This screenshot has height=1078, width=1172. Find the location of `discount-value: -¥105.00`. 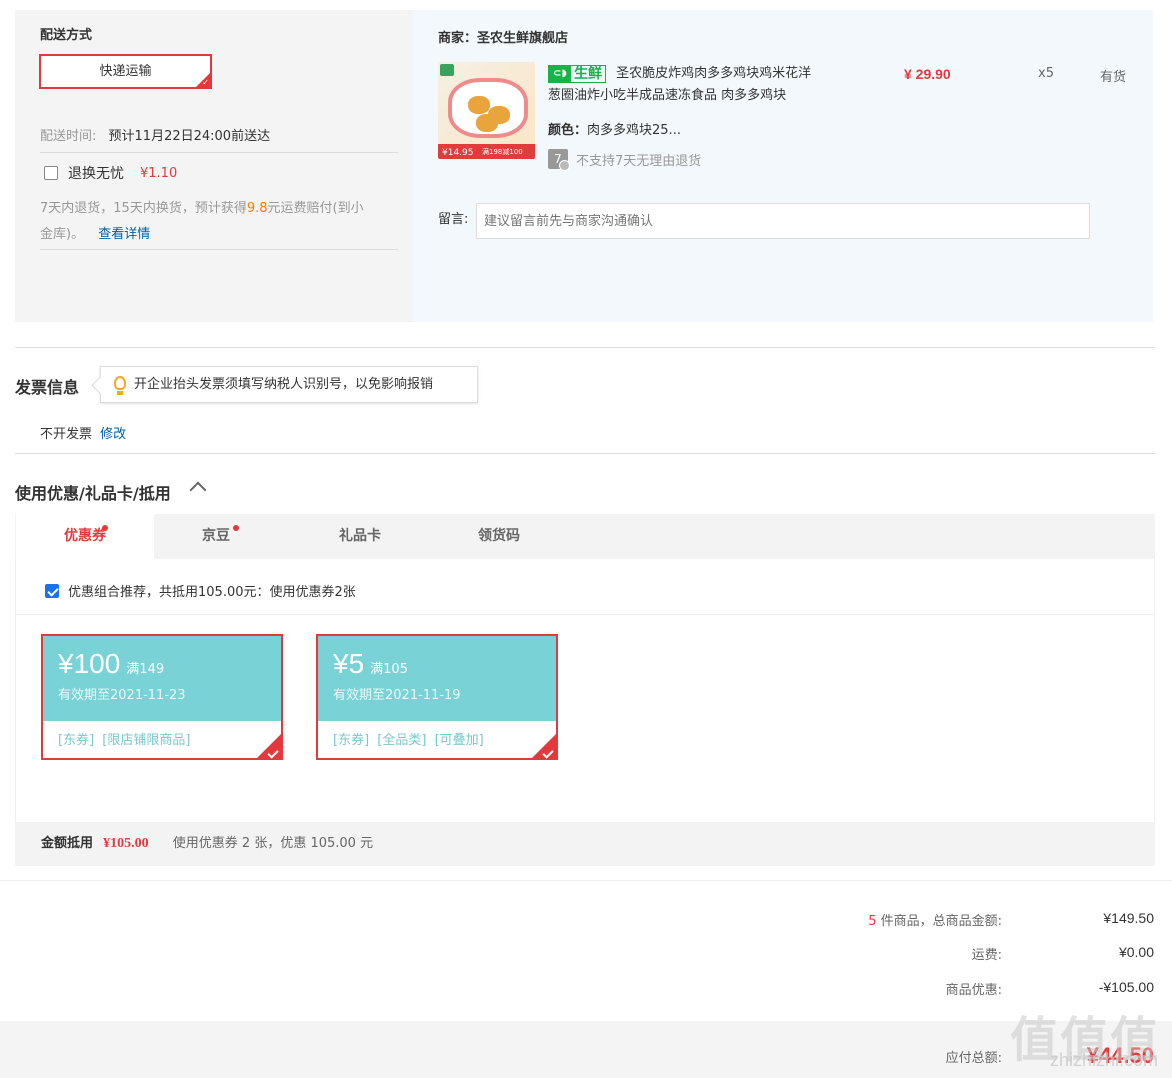

discount-value: -¥105.00 is located at coordinates (1126, 987).